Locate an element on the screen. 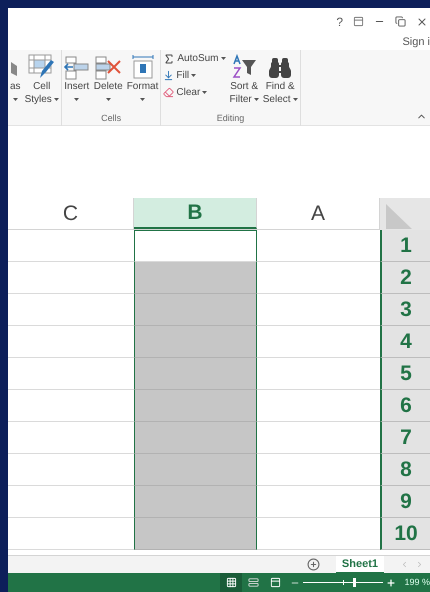 Image resolution: width=430 pixels, height=592 pixels. sigma-icon is located at coordinates (169, 58).